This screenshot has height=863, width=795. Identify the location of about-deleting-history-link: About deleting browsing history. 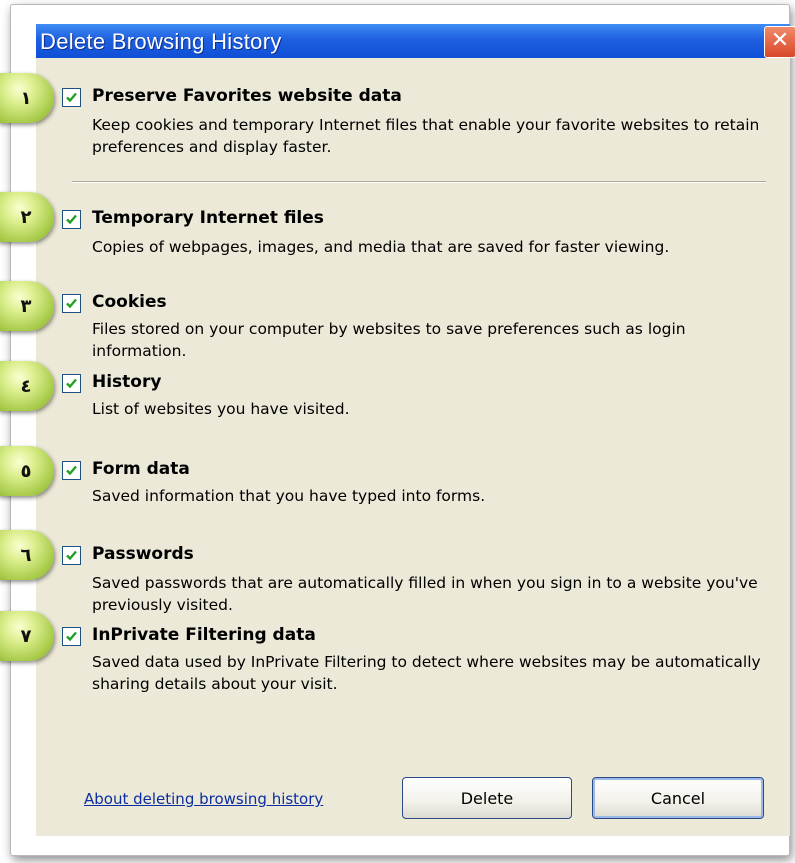
(203, 799).